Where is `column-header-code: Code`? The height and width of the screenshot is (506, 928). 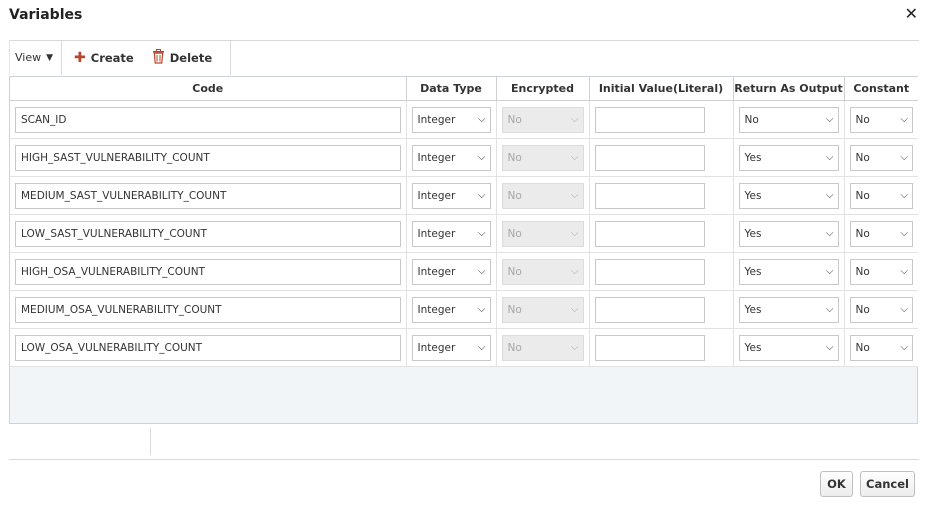 column-header-code: Code is located at coordinates (208, 89).